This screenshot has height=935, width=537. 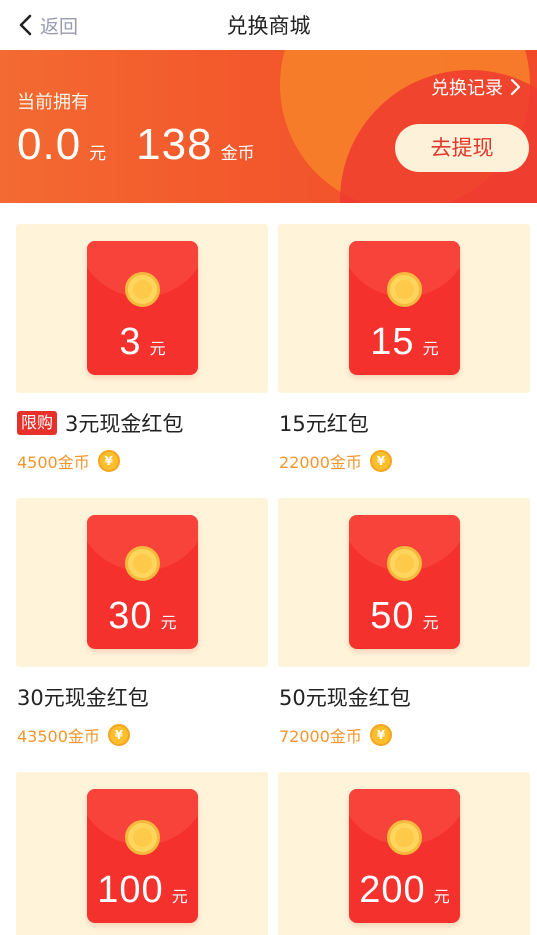 I want to click on red-packet-icon: 30 元, so click(x=142, y=582).